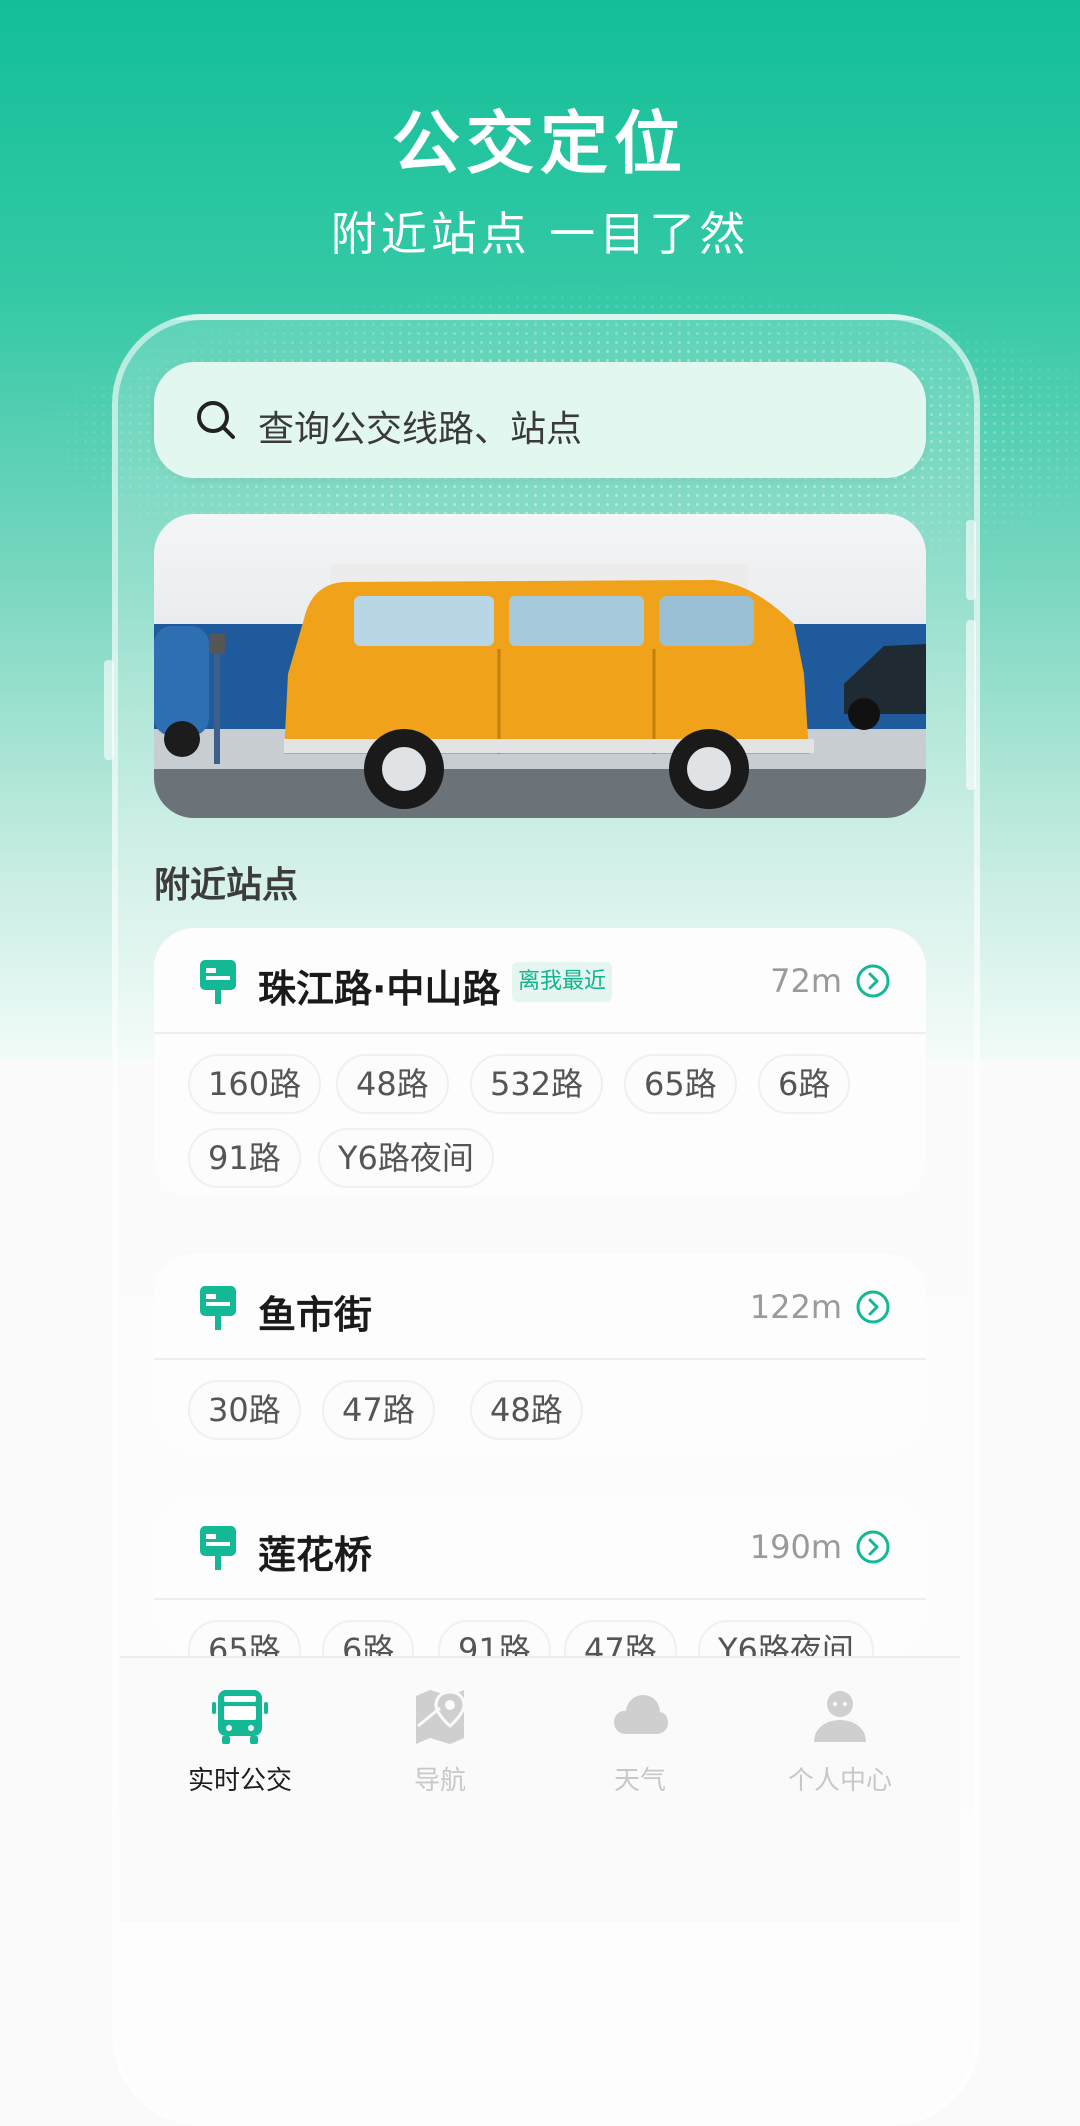 Image resolution: width=1080 pixels, height=2126 pixels. I want to click on nav-item-realtime-bus: 实时公交, so click(240, 1741).